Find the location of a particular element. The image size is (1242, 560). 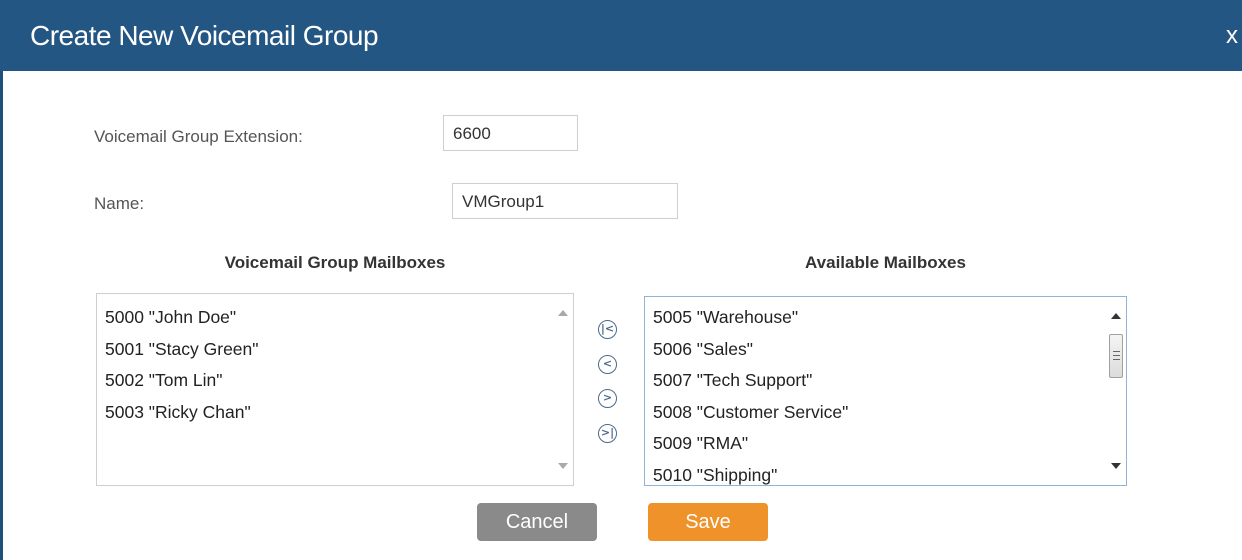

group-mailboxes-heading: Voicemail Group Mailboxes is located at coordinates (335, 262).